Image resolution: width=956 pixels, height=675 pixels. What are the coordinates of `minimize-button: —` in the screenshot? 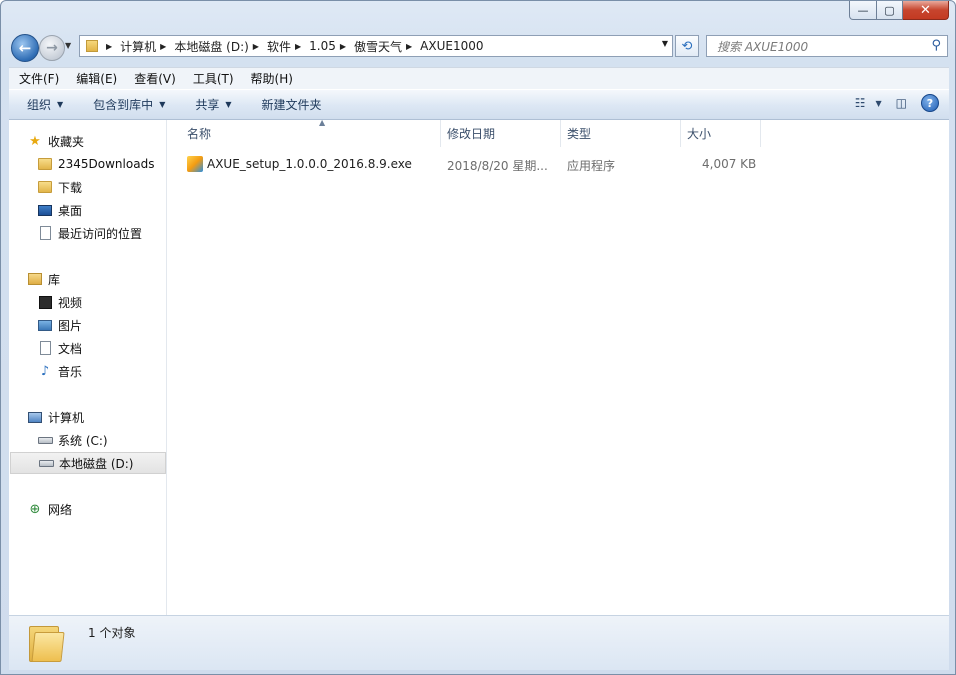 It's located at (863, 10).